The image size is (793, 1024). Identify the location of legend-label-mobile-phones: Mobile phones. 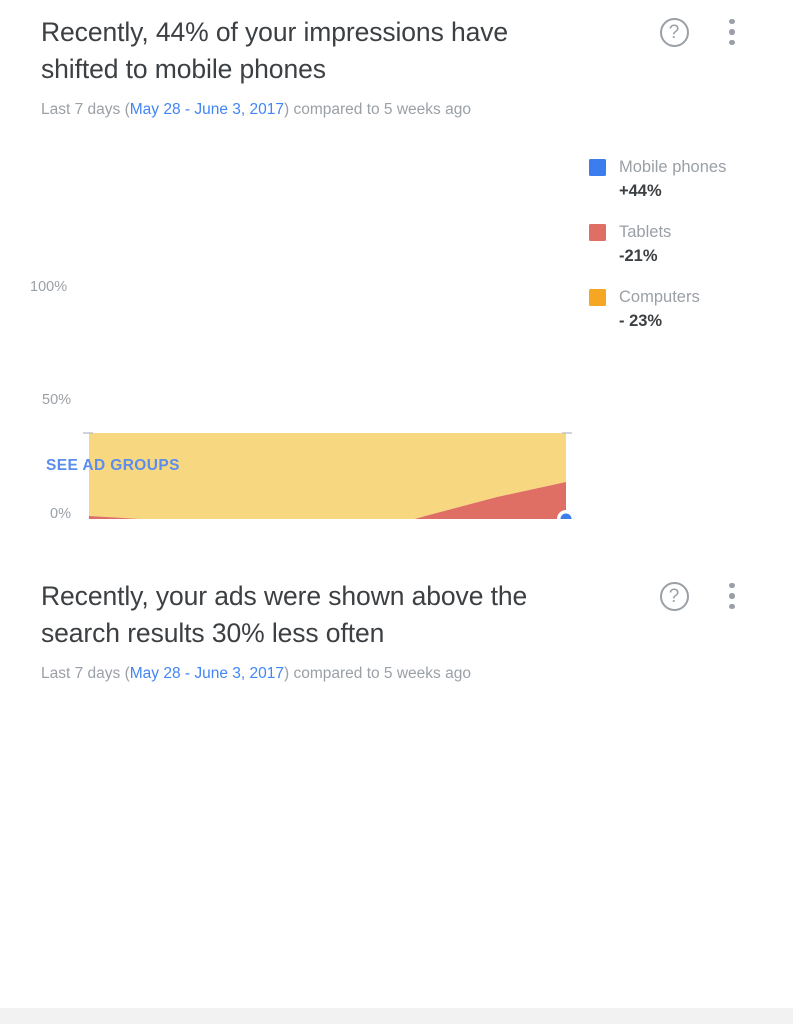
(673, 167).